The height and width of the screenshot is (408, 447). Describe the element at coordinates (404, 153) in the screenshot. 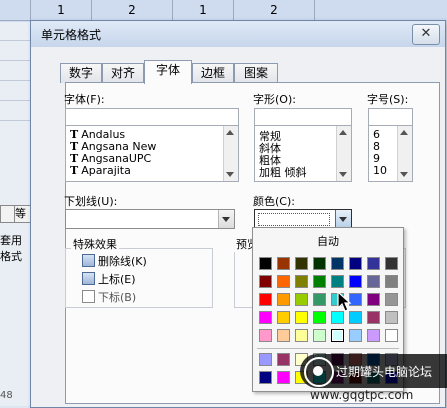

I see `size-list-scrollbar` at that location.